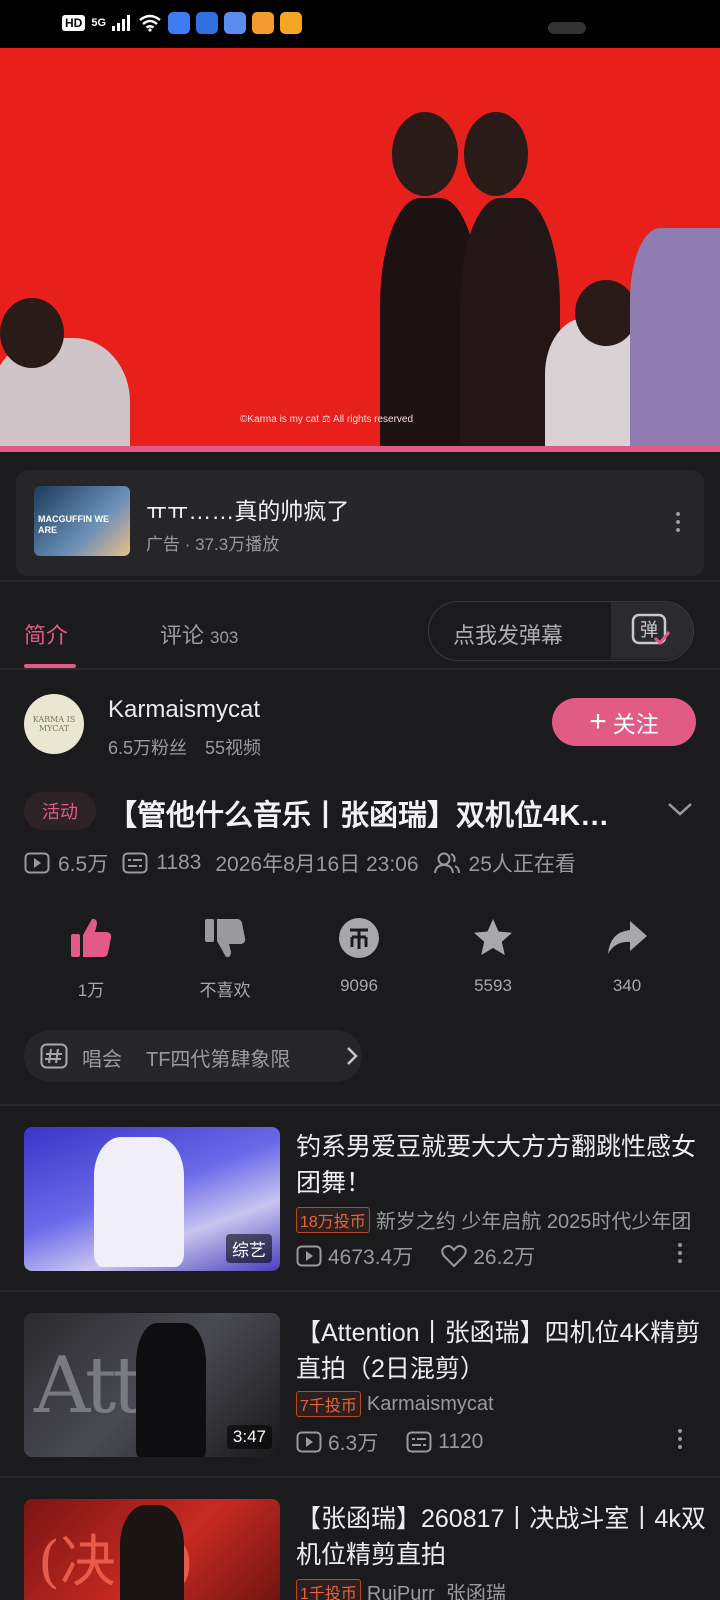  What do you see at coordinates (533, 1222) in the screenshot?
I see `rec-meta: 新岁之约 少年启航 2025时代少年团` at bounding box center [533, 1222].